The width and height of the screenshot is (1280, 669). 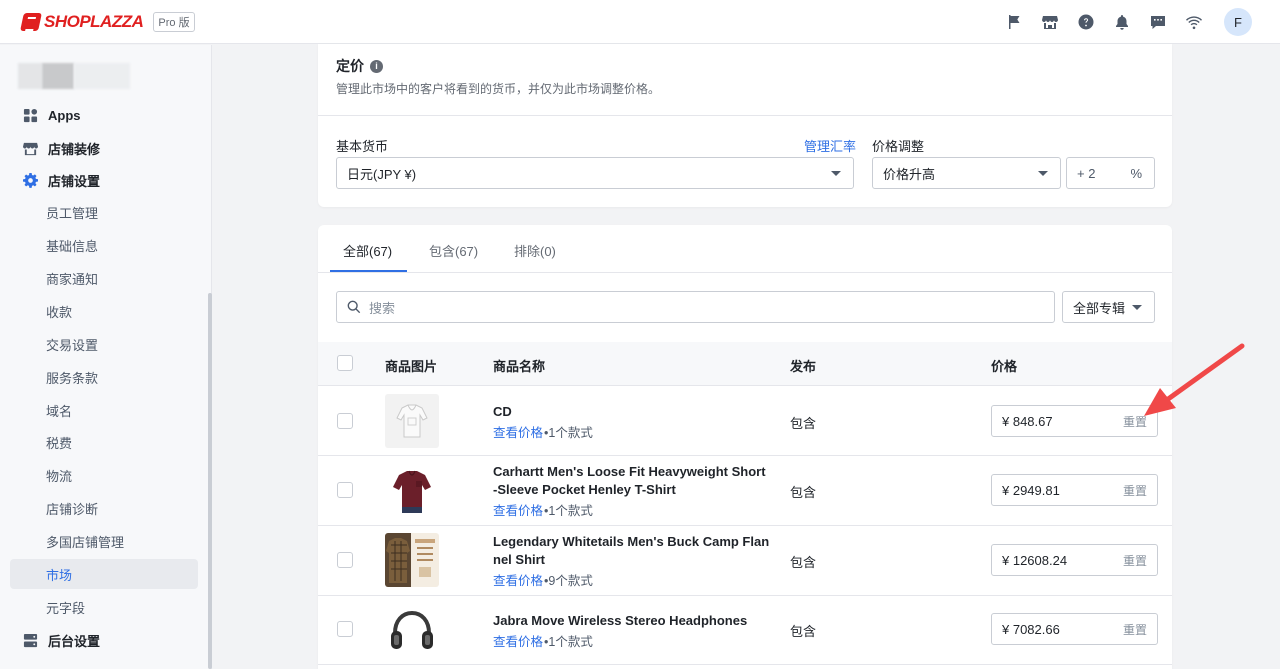 I want to click on percent-value: + 2, so click(x=1086, y=173).